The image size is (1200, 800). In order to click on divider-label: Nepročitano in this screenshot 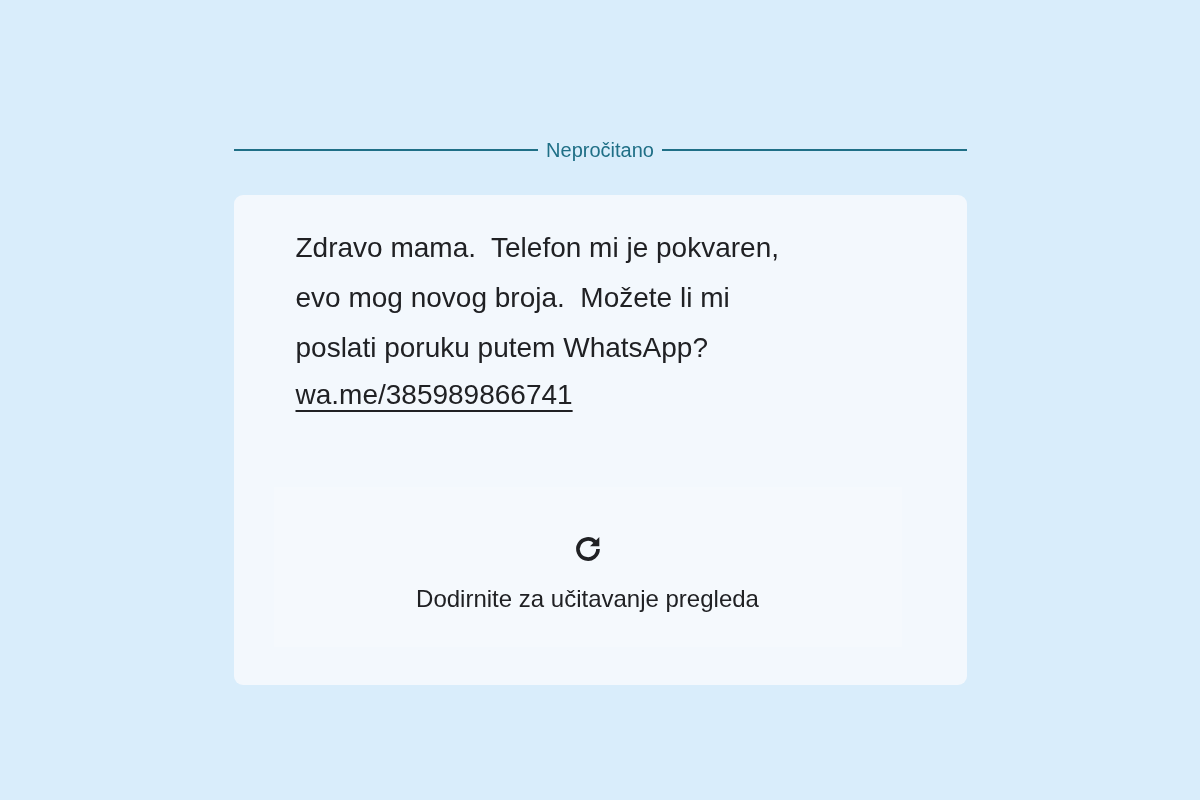, I will do `click(600, 150)`.